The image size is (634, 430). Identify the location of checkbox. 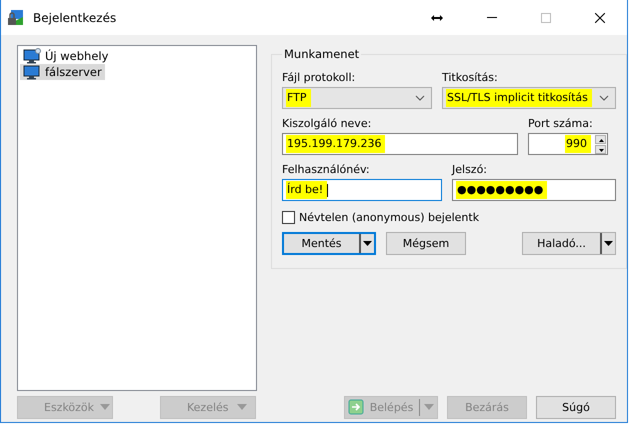
(288, 217).